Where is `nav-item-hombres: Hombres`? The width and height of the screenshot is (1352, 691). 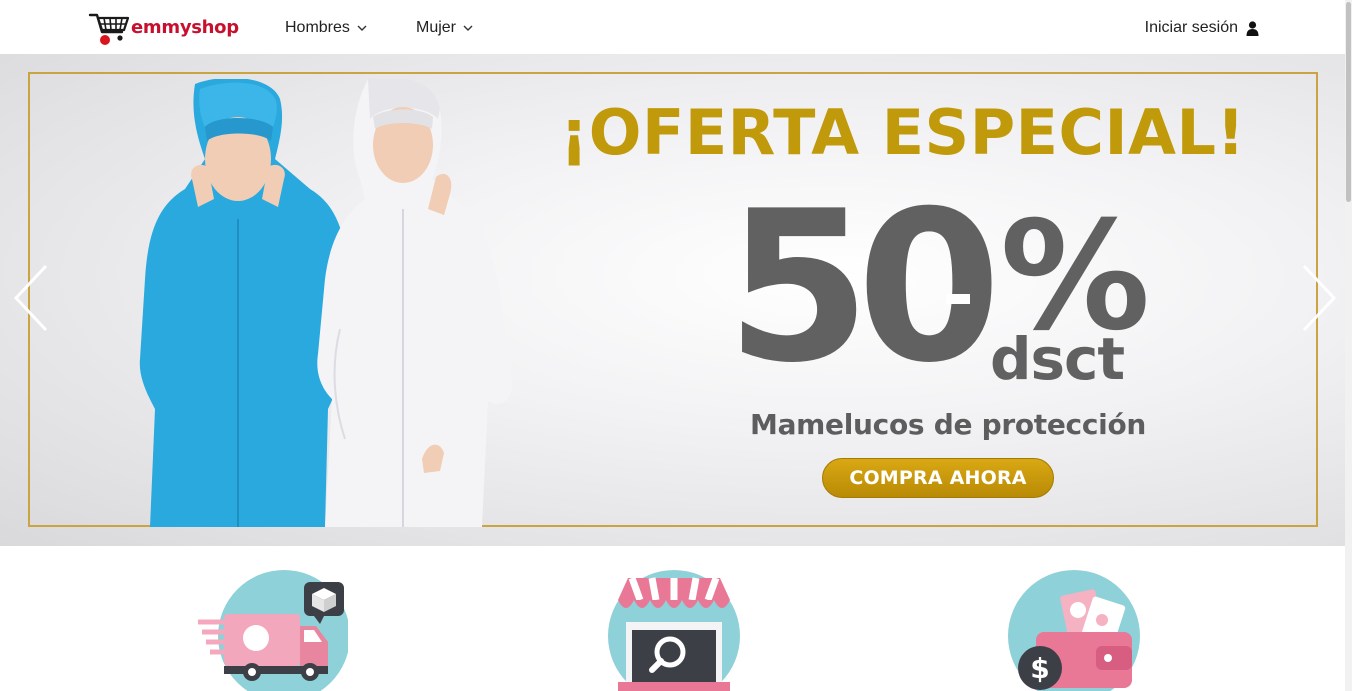
nav-item-hombres: Hombres is located at coordinates (326, 28).